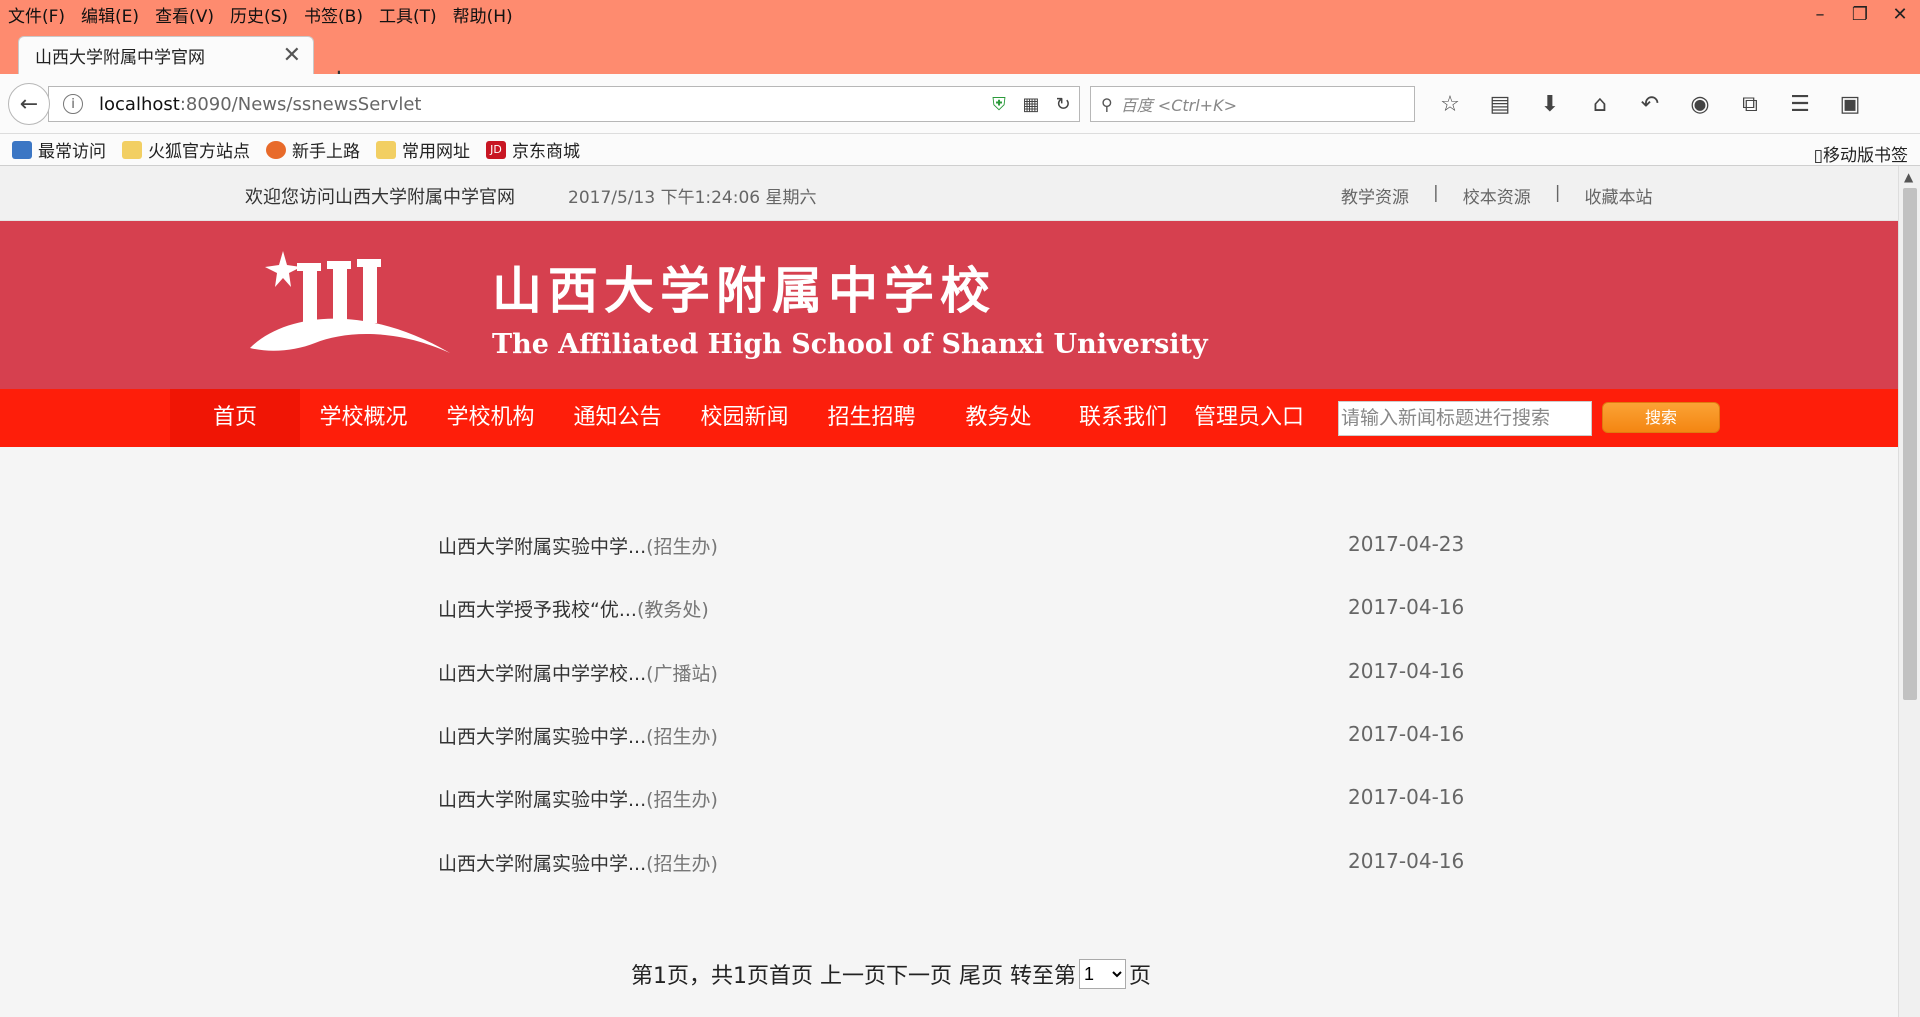 The image size is (1920, 1017). Describe the element at coordinates (533, 149) in the screenshot. I see `bookmark-jd: JD 京东商城` at that location.